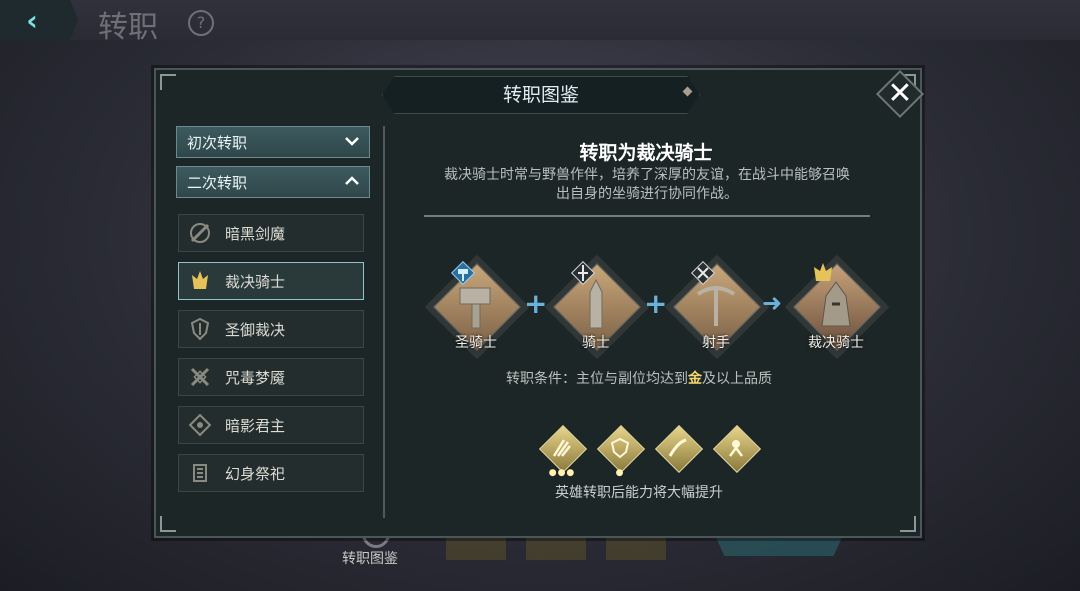  Describe the element at coordinates (620, 473) in the screenshot. I see `ability-stars: ●` at that location.